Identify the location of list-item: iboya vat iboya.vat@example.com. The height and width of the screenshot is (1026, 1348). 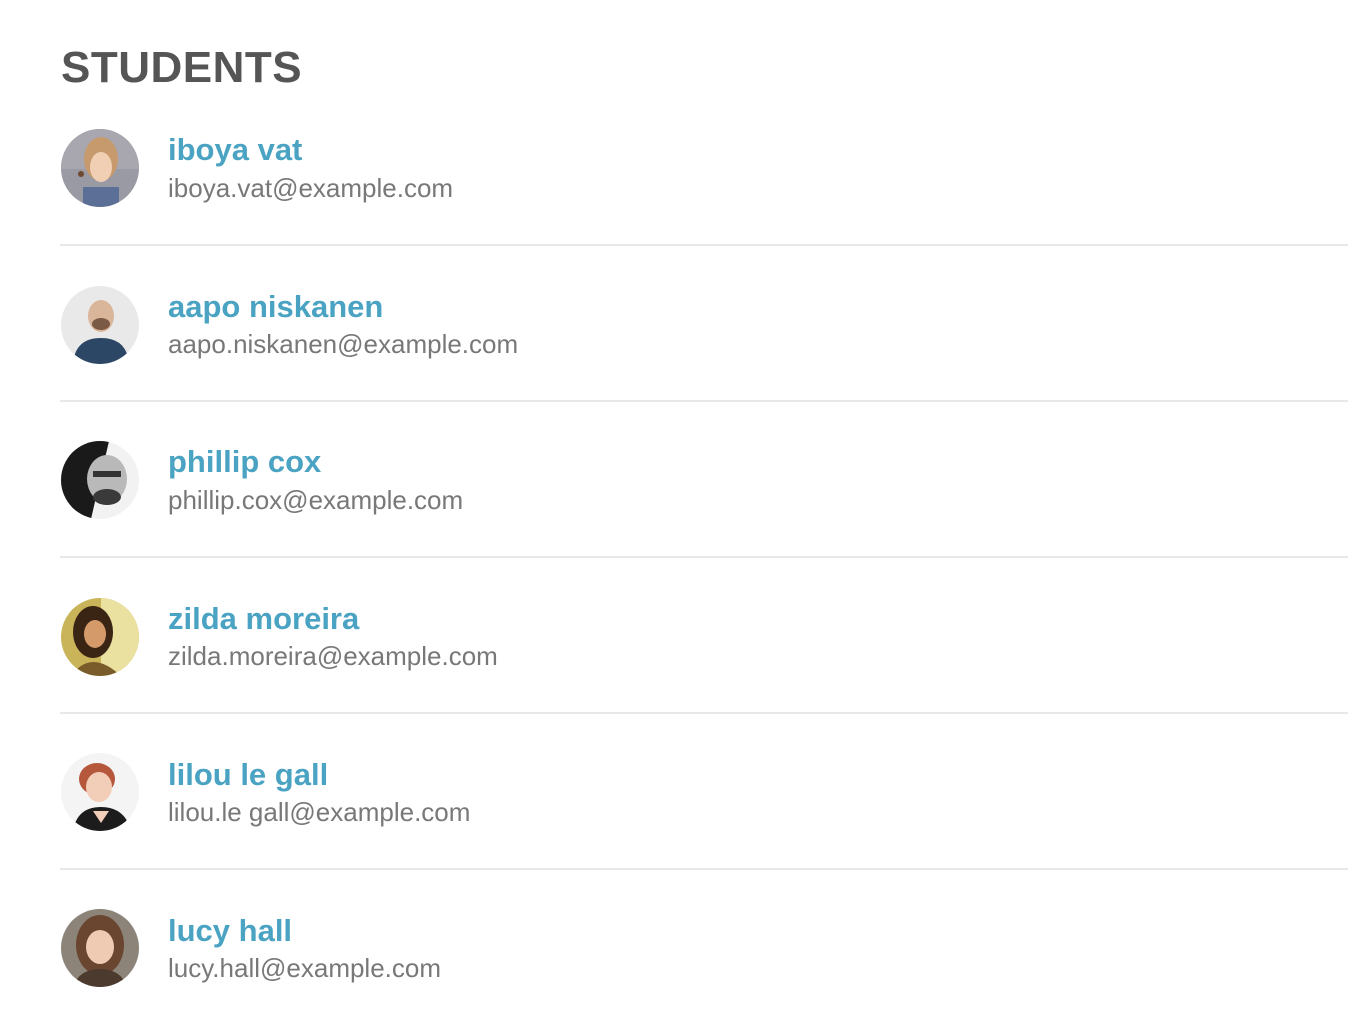
(704, 168).